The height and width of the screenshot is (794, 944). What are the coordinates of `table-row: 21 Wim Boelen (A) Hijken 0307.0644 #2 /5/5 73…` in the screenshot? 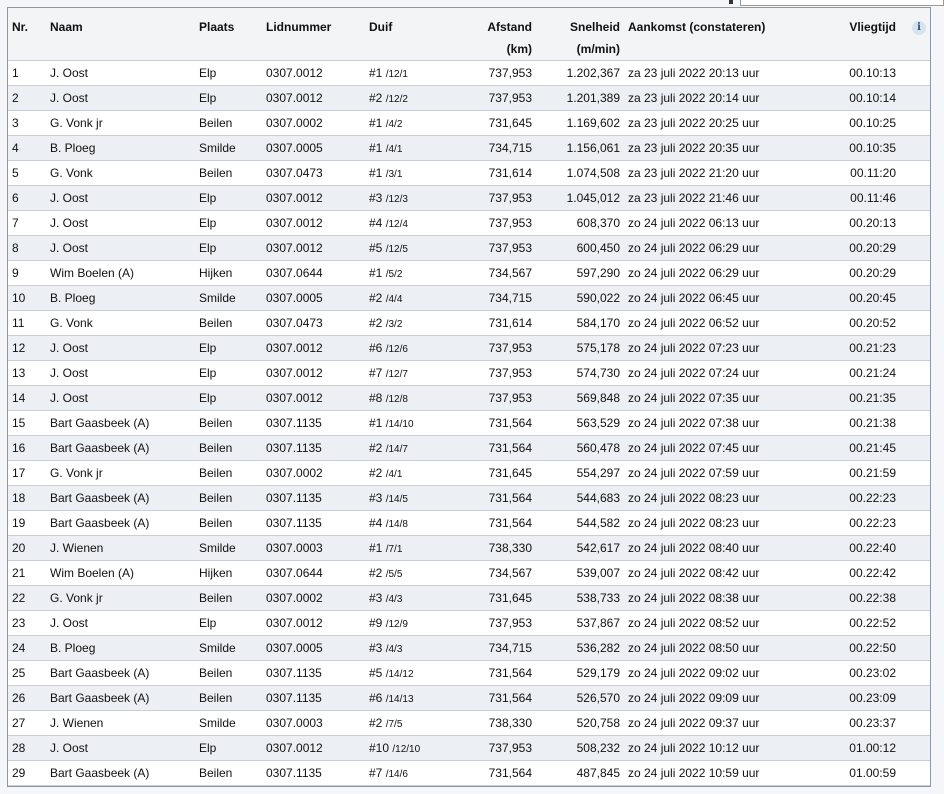 It's located at (469, 573).